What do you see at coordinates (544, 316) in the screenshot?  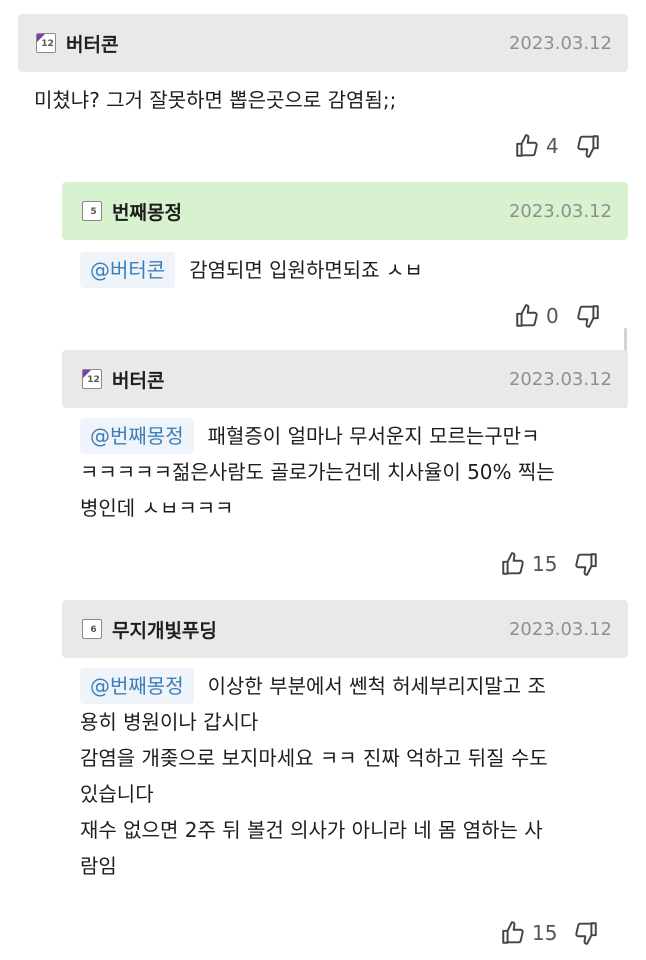 I see `like-button: 0` at bounding box center [544, 316].